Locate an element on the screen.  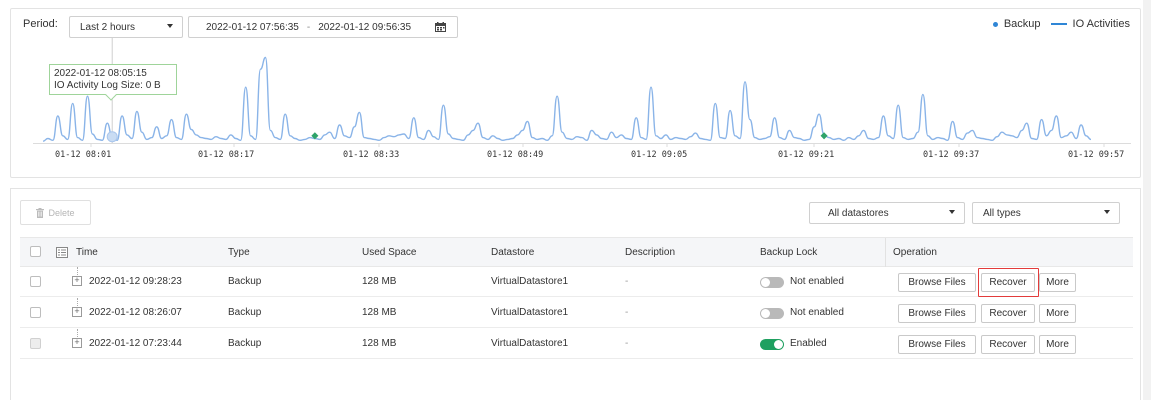
hover-point-marker is located at coordinates (112, 137).